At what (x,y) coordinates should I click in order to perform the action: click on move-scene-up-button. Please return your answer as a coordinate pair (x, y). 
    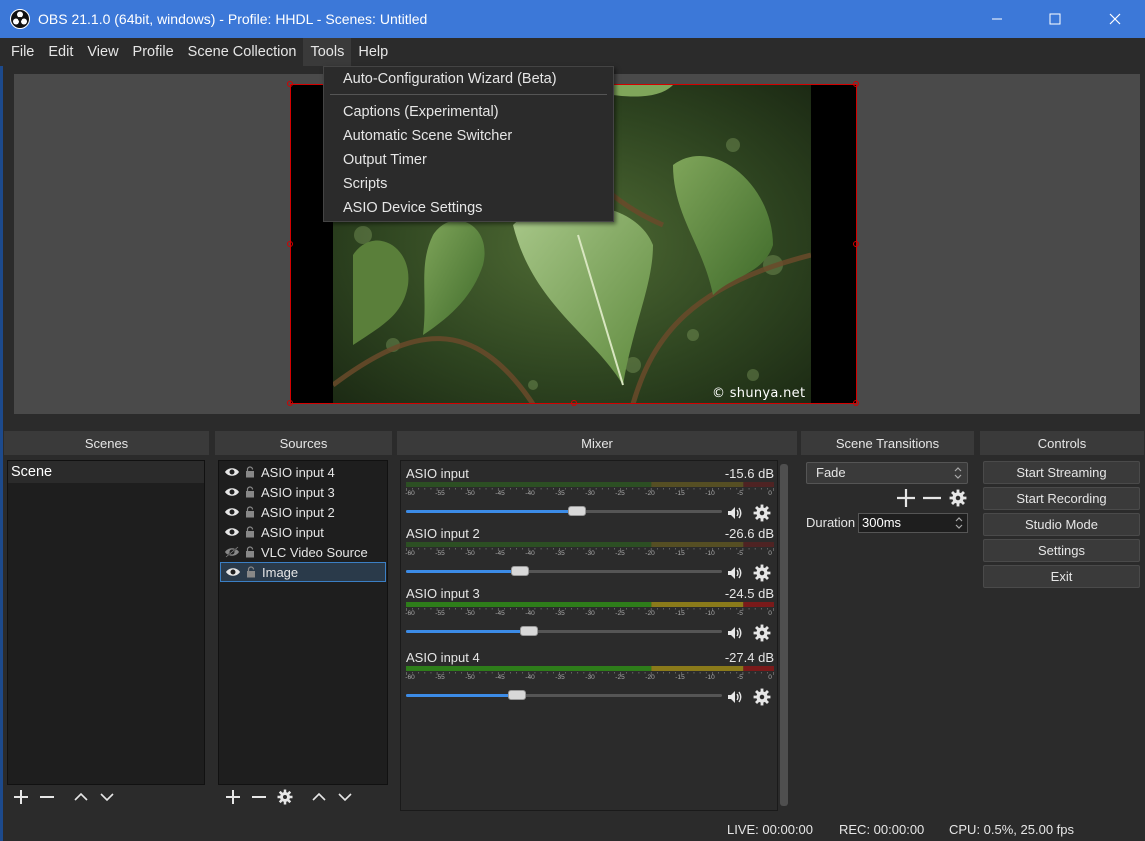
    Looking at the image, I should click on (81, 797).